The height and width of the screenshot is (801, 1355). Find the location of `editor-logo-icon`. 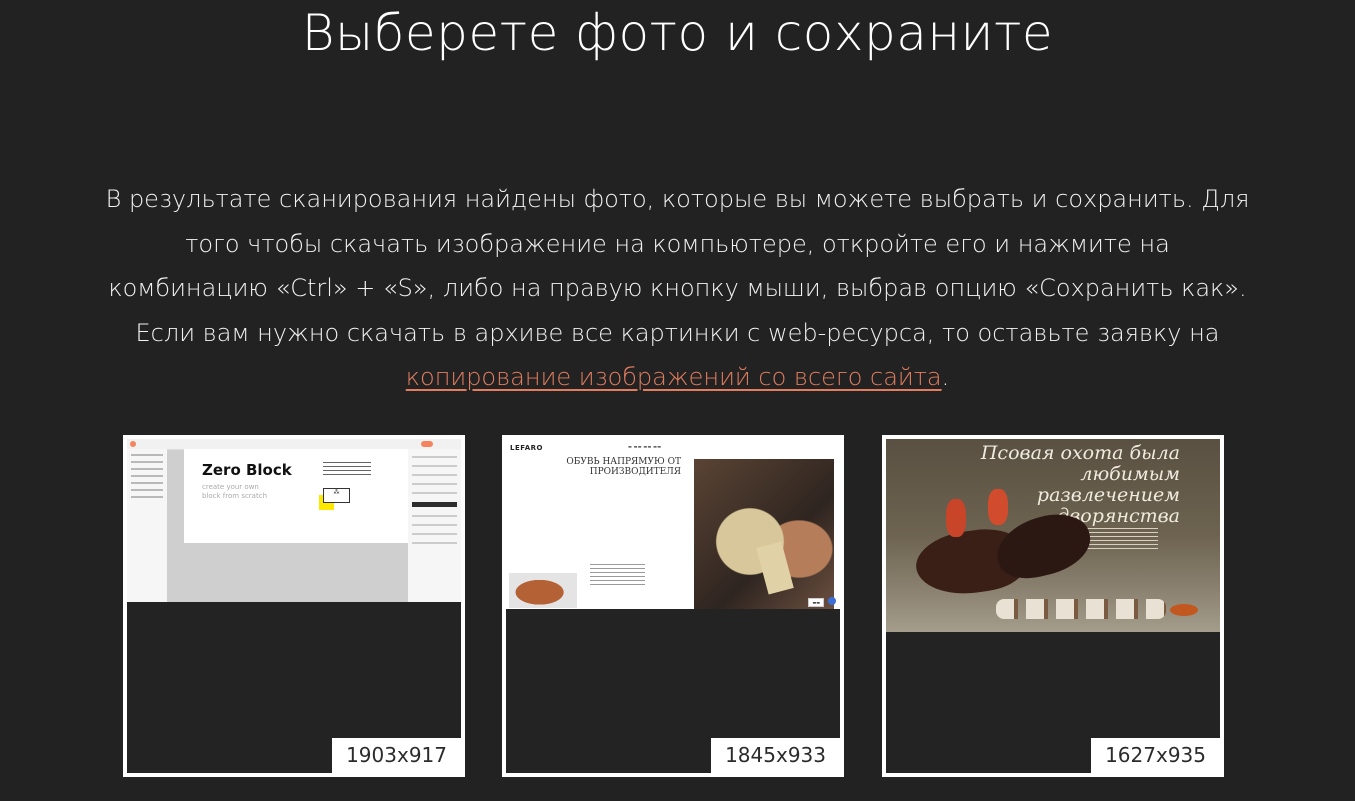

editor-logo-icon is located at coordinates (133, 444).